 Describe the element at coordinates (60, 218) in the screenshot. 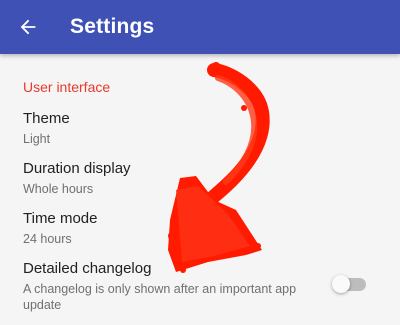

I see `pref-time-mode-title: Time mode` at that location.